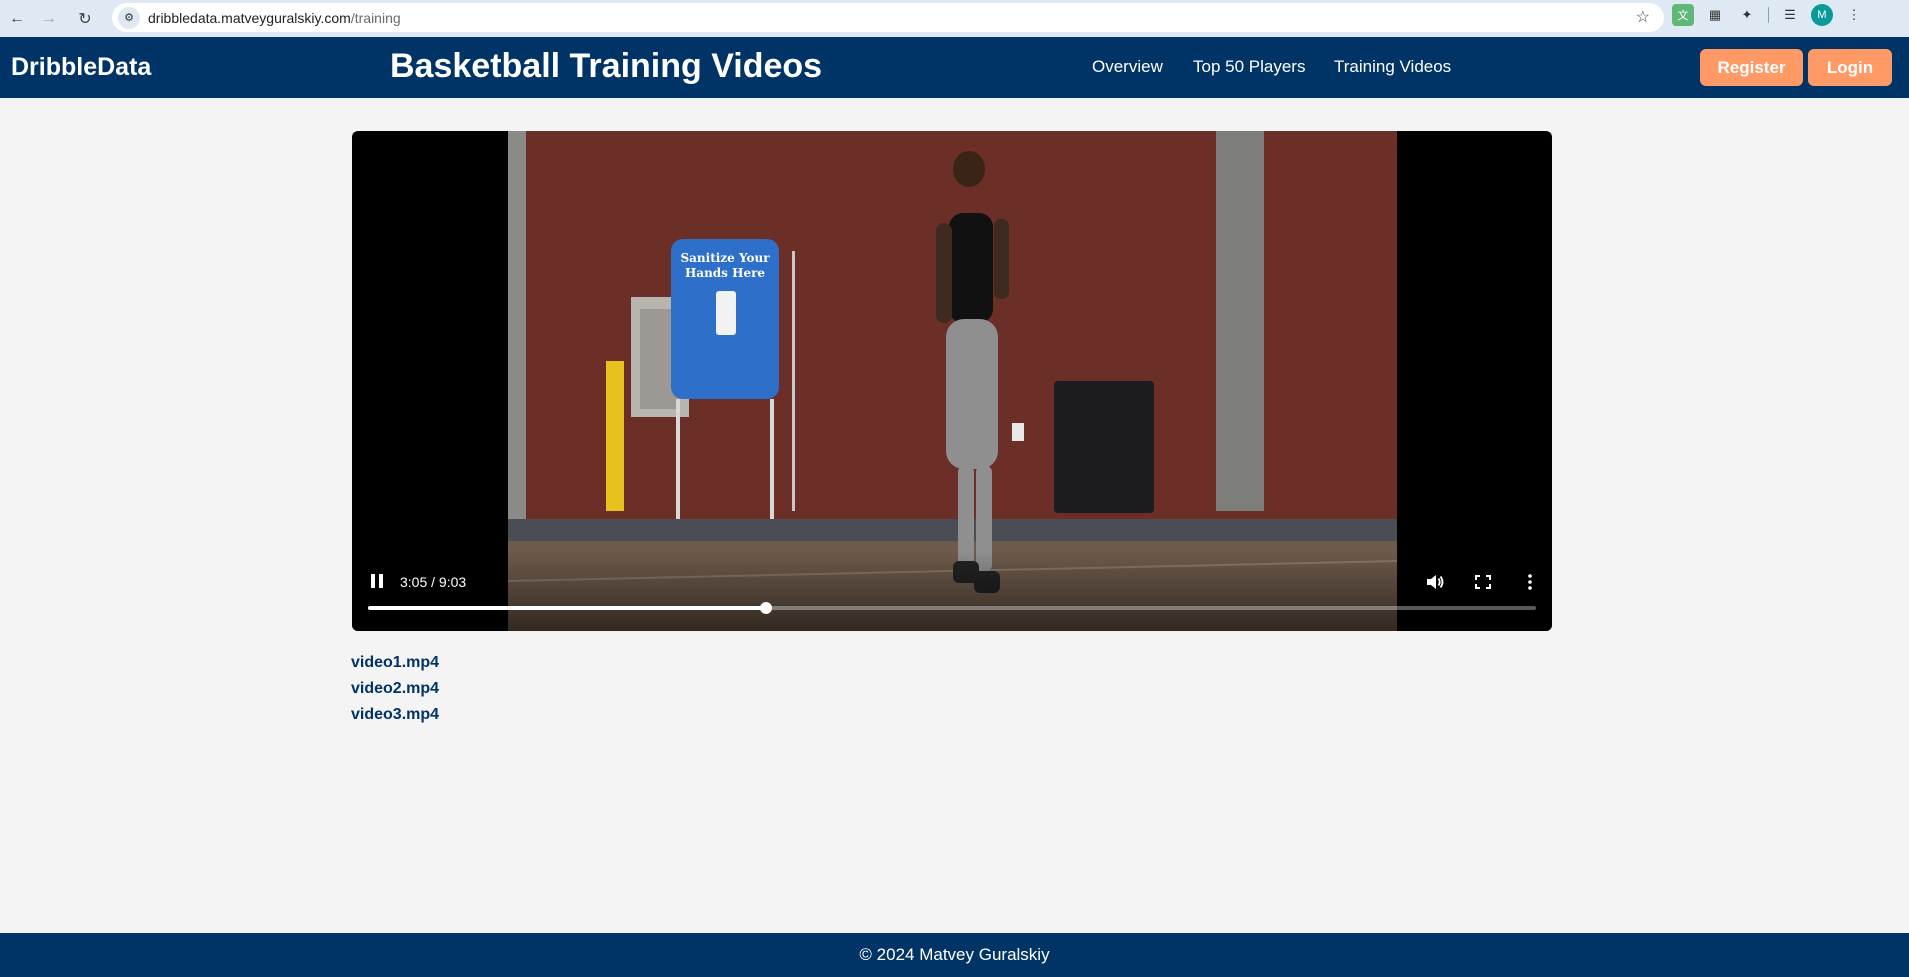 The image size is (1909, 977). I want to click on video-list: video1.mp4 video2.mp4 video3.mp4, so click(395, 689).